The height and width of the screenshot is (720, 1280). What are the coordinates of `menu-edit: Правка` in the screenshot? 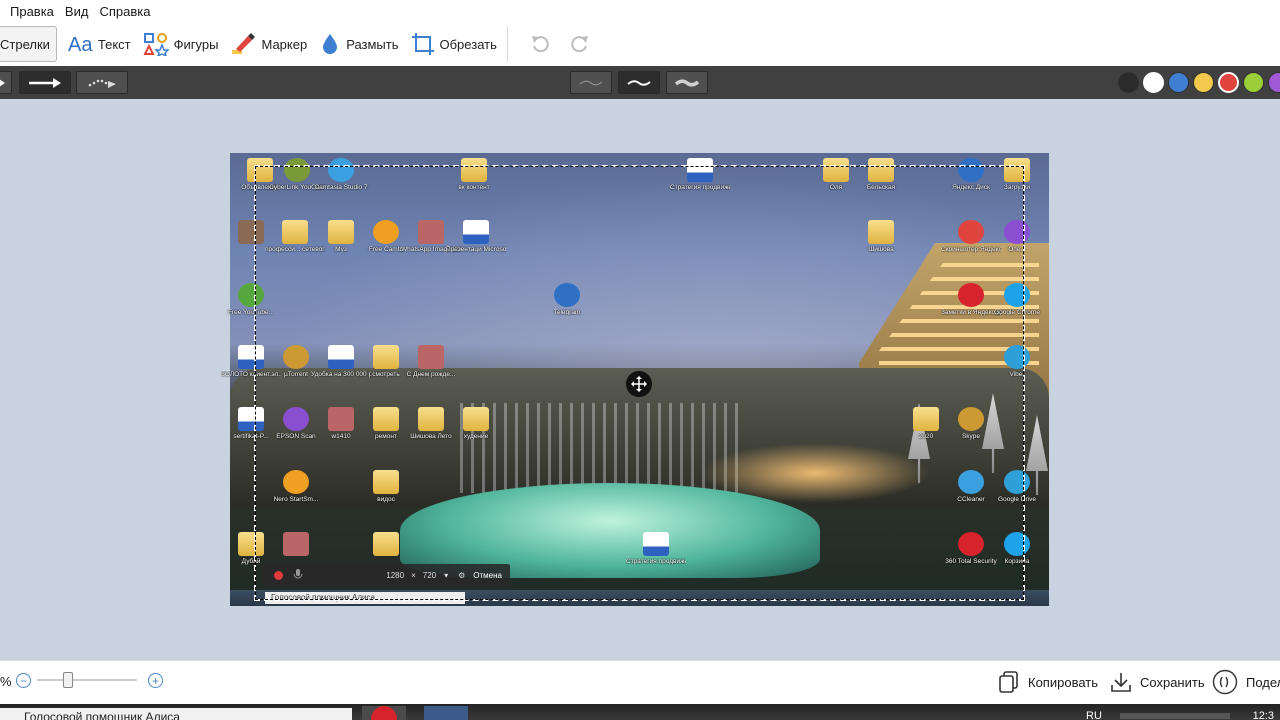 It's located at (29, 11).